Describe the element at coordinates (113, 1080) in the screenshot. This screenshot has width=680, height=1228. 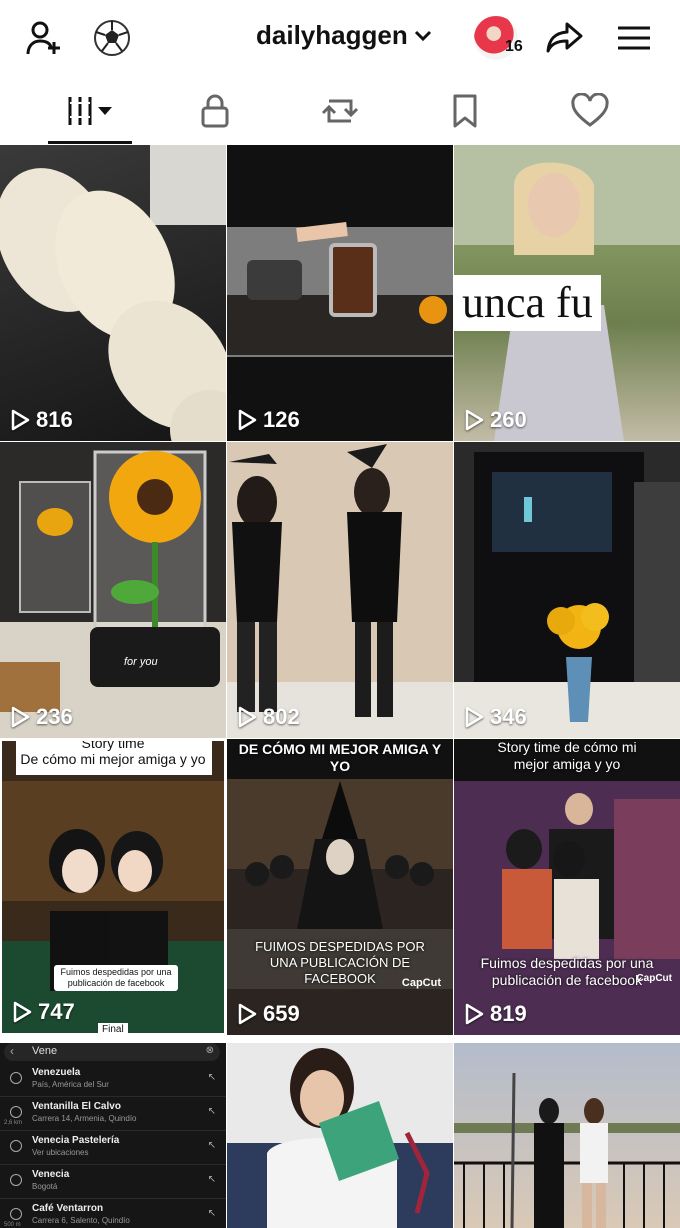
I see `list-item: Venezuela País, América del Sur ↖` at that location.